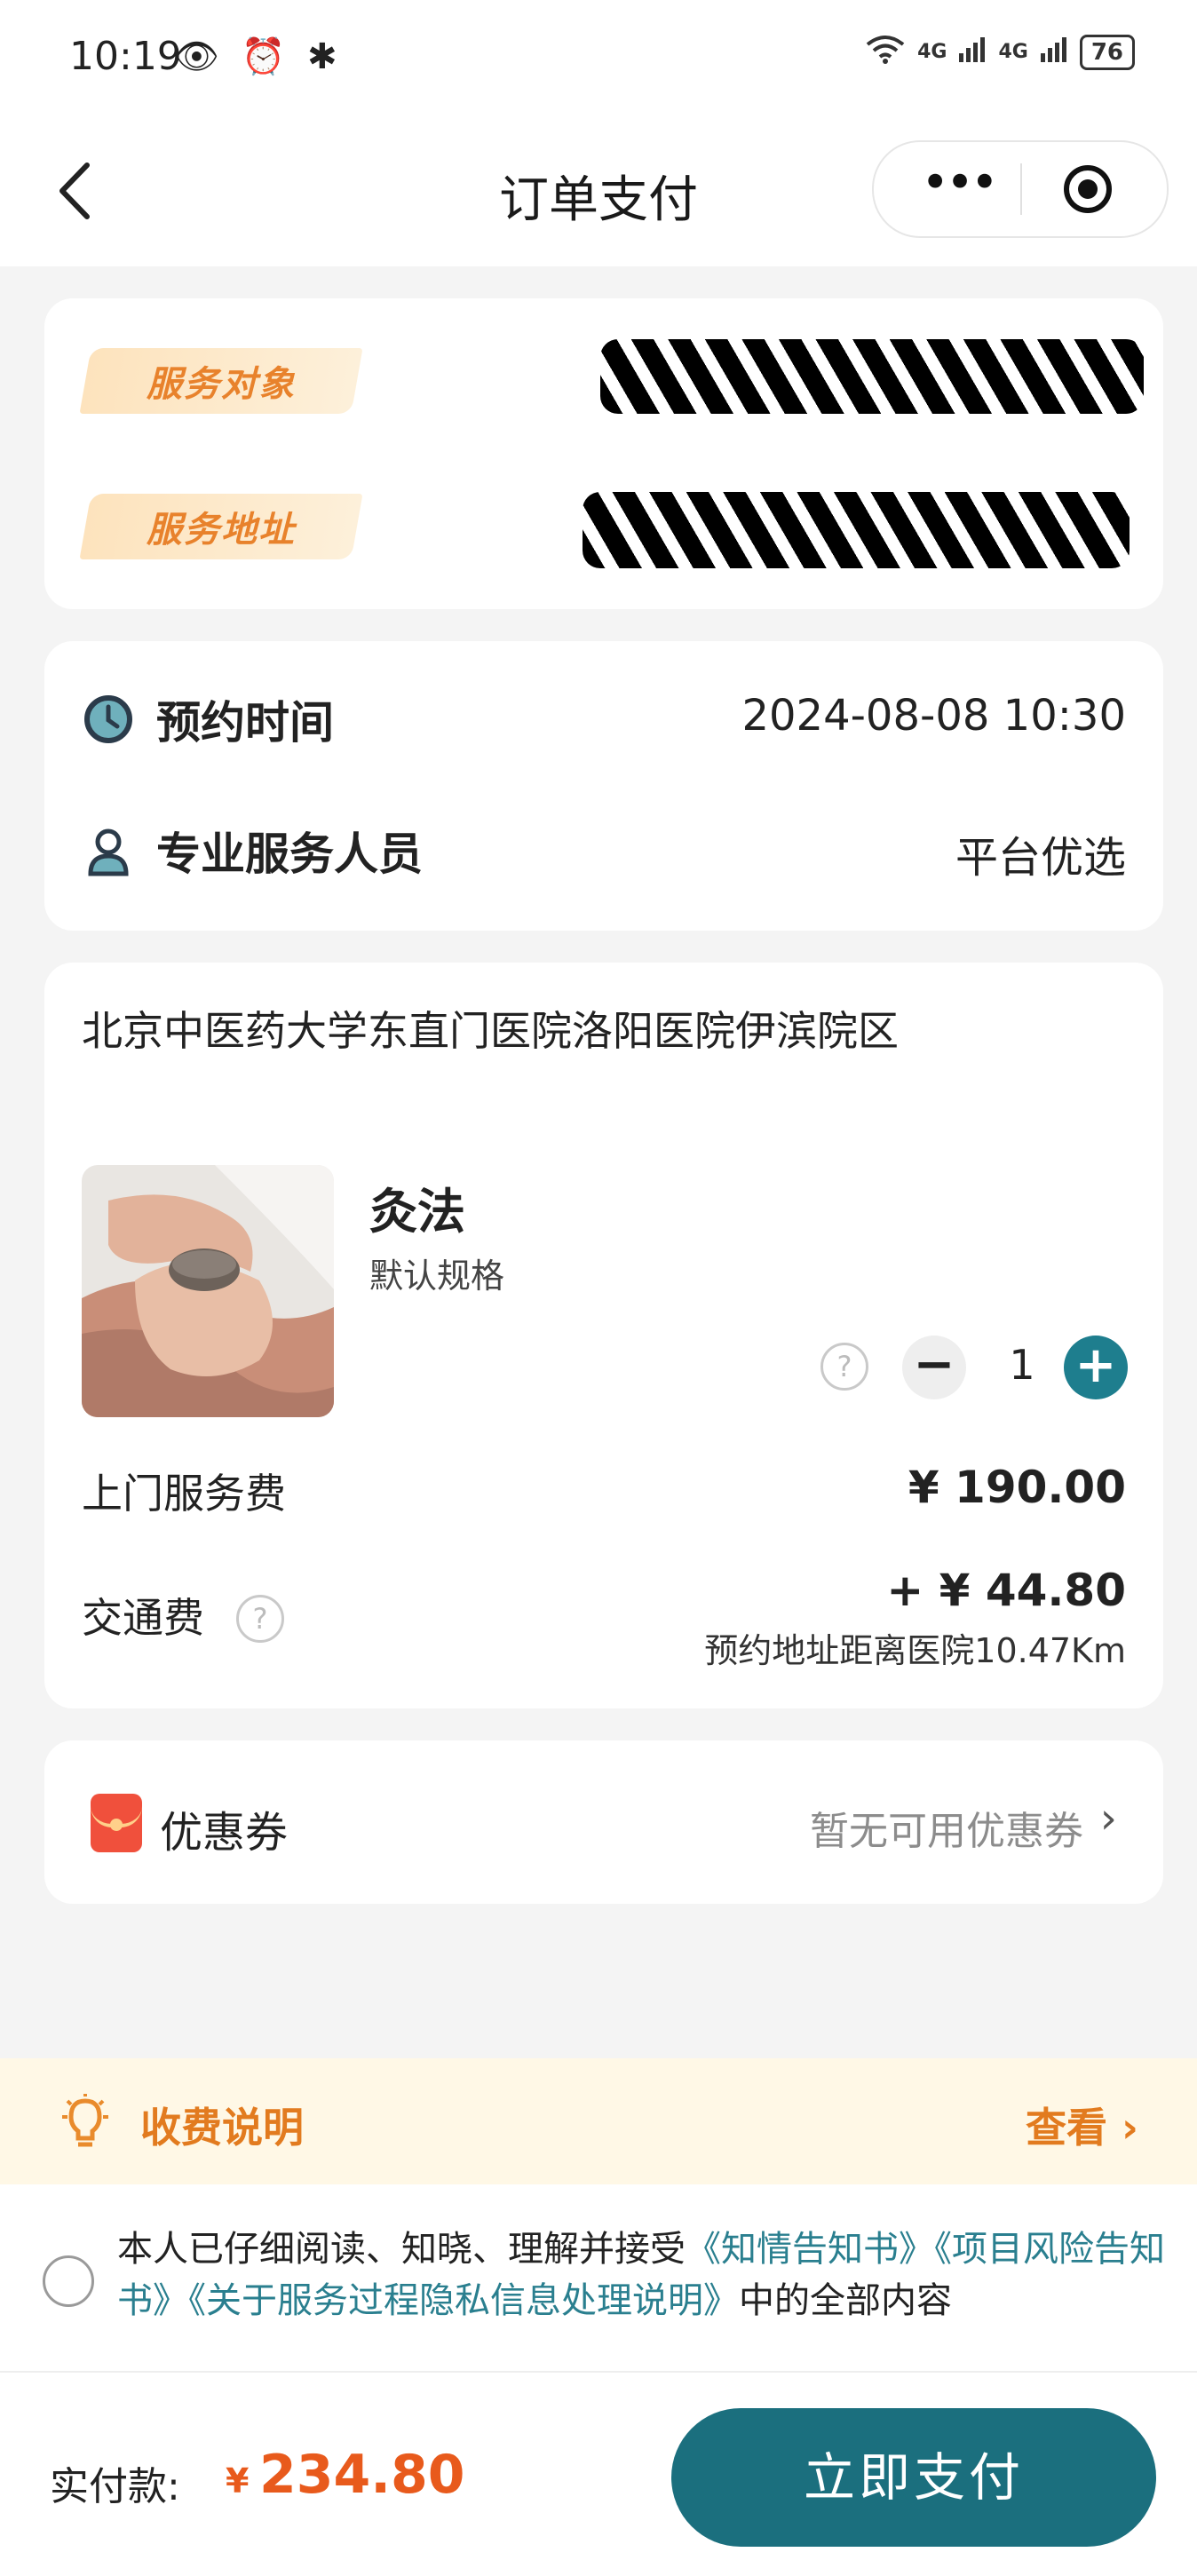  Describe the element at coordinates (199, 57) in the screenshot. I see `eye-icon: 👁` at that location.